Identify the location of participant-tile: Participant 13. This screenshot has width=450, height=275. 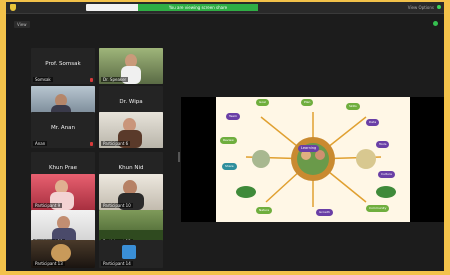
(63, 254).